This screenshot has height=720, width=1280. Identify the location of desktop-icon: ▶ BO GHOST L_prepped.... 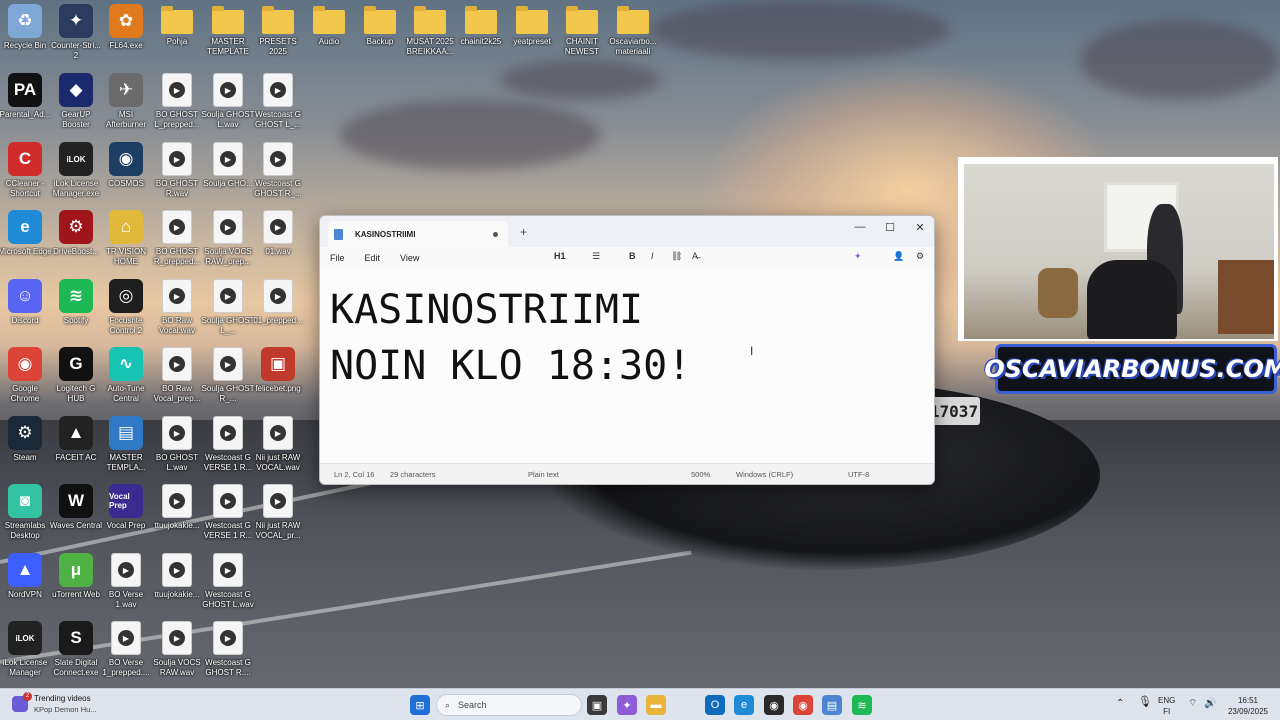
(177, 101).